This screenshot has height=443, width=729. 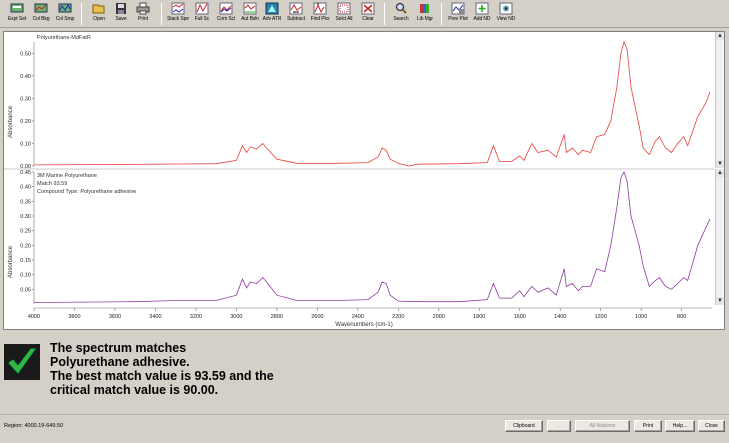 I want to click on find-peaks-icon, so click(x=320, y=8).